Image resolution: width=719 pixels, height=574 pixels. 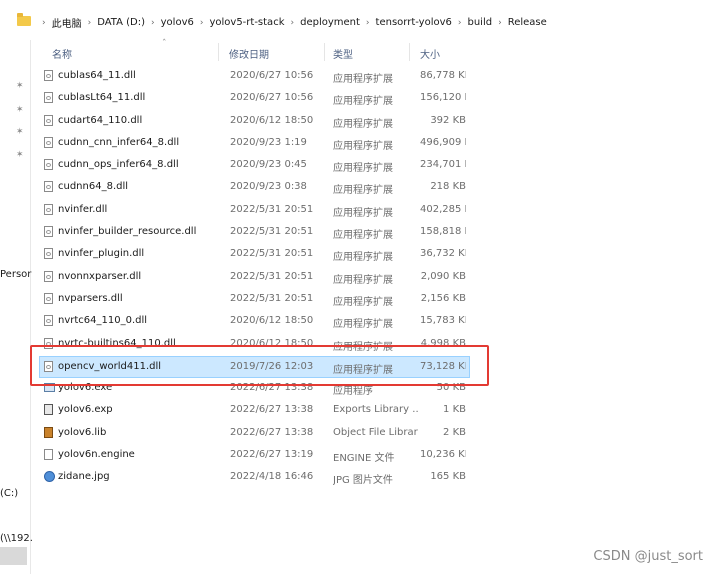 What do you see at coordinates (83, 209) in the screenshot?
I see `file-name: nvinfer.dll` at bounding box center [83, 209].